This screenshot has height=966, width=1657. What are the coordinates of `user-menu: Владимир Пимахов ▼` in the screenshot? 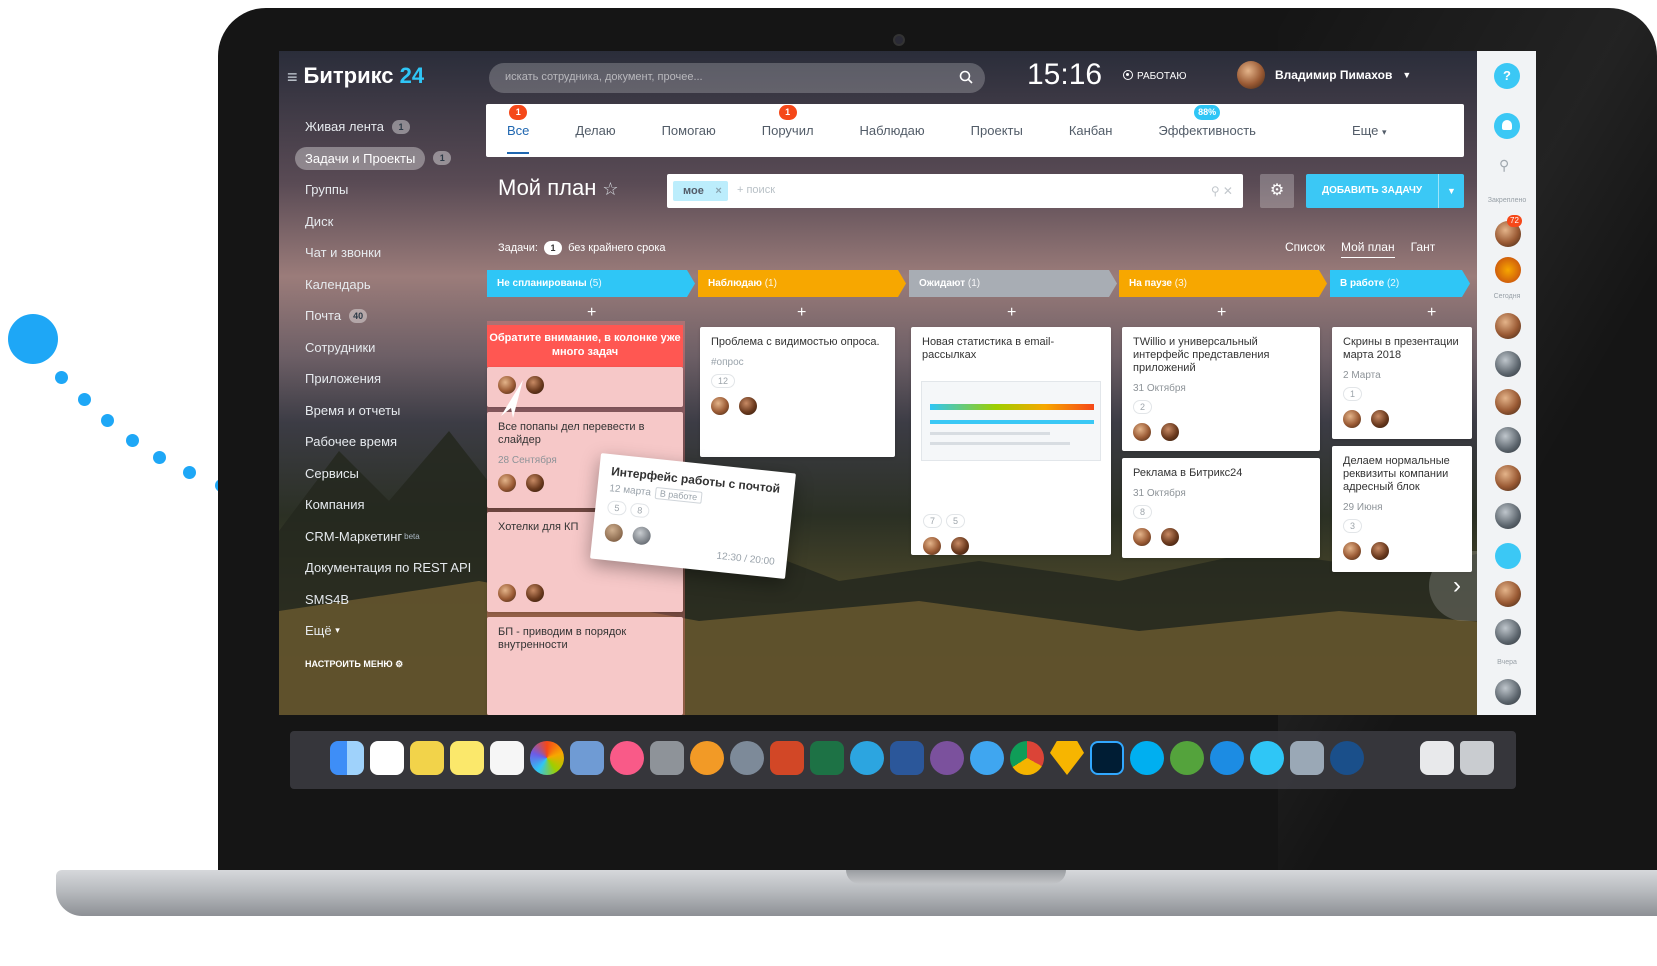 It's located at (1324, 75).